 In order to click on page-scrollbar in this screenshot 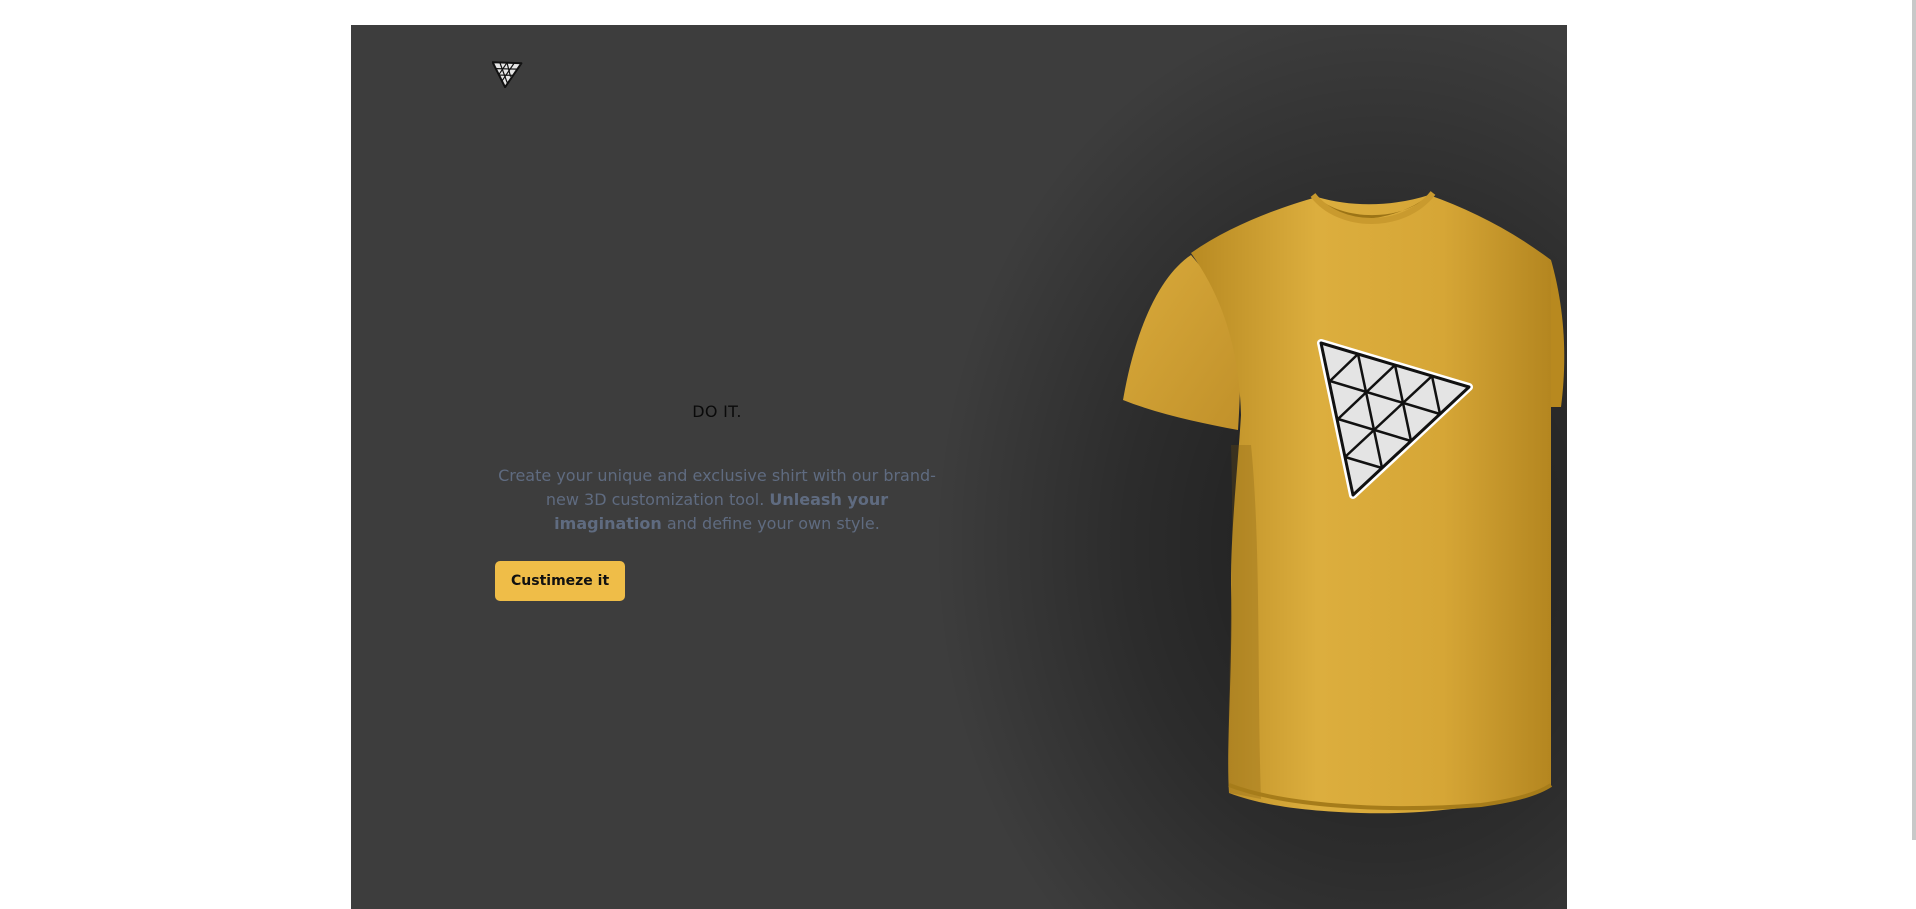, I will do `click(1914, 420)`.